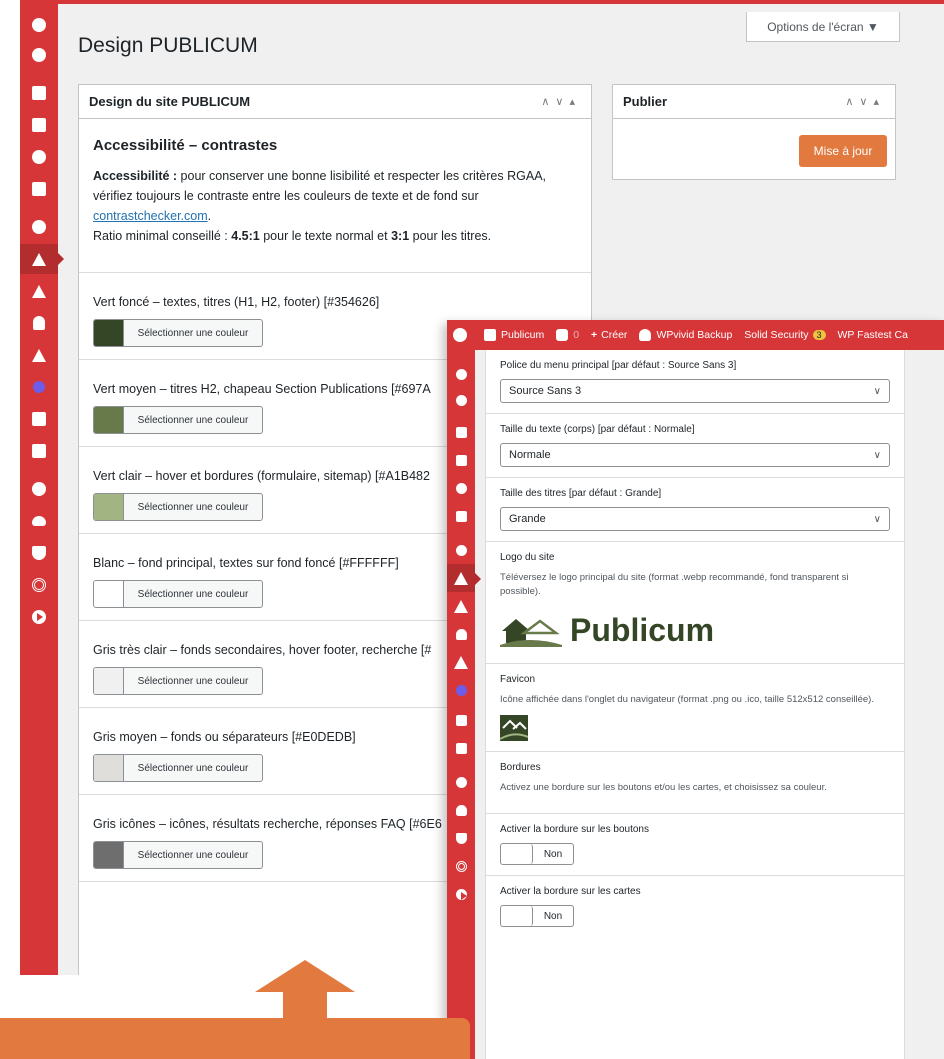 Image resolution: width=944 pixels, height=1059 pixels. I want to click on admin-sidebar, so click(42, 489).